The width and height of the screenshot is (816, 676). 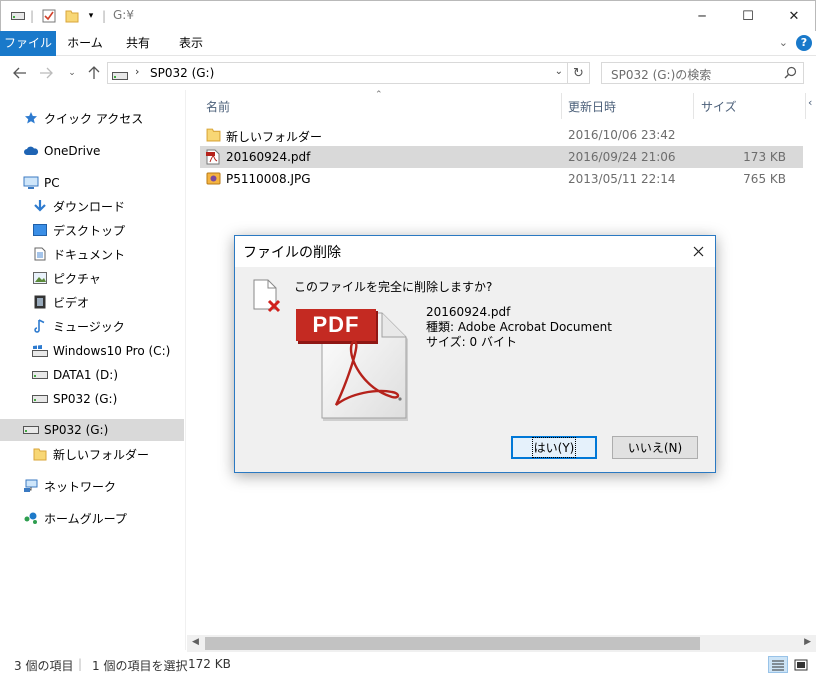 I want to click on sidebar-item-label: ミュージック, so click(x=89, y=326).